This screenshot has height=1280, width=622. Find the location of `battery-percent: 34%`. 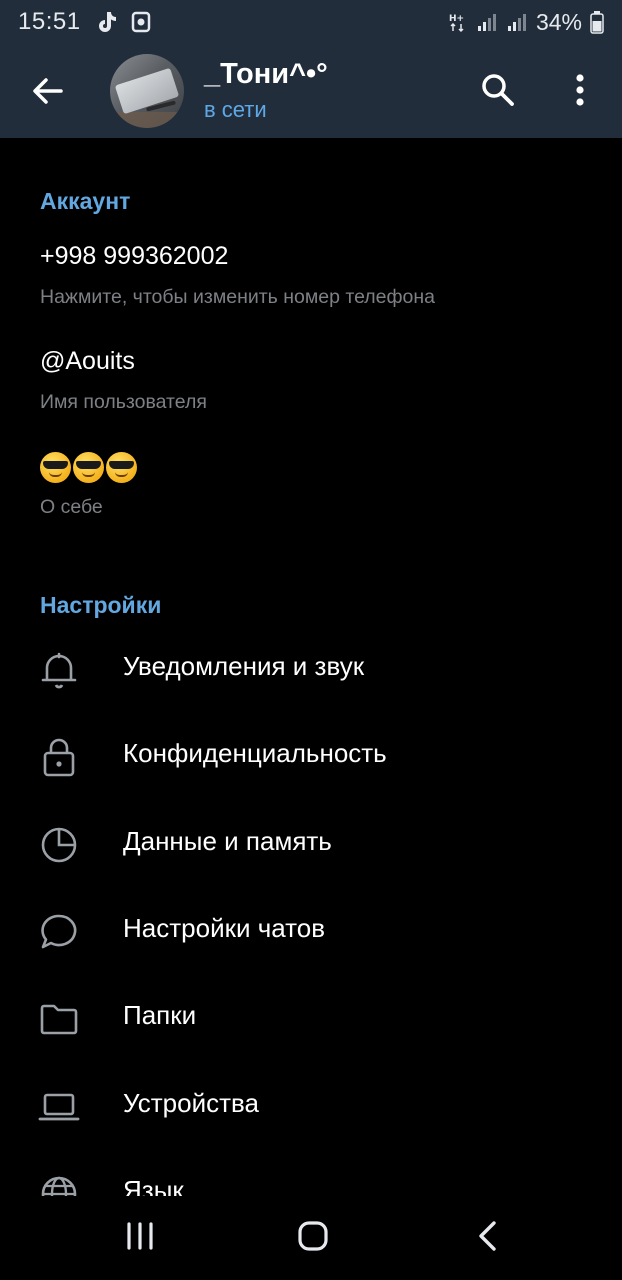

battery-percent: 34% is located at coordinates (558, 21).